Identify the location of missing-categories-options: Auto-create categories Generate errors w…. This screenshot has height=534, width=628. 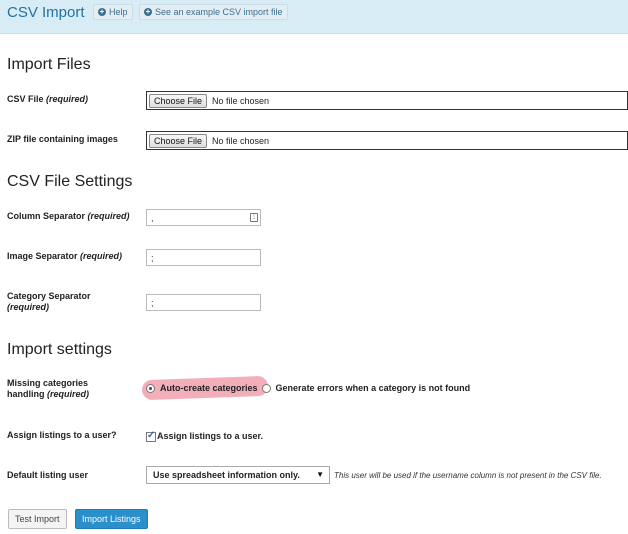
(308, 388).